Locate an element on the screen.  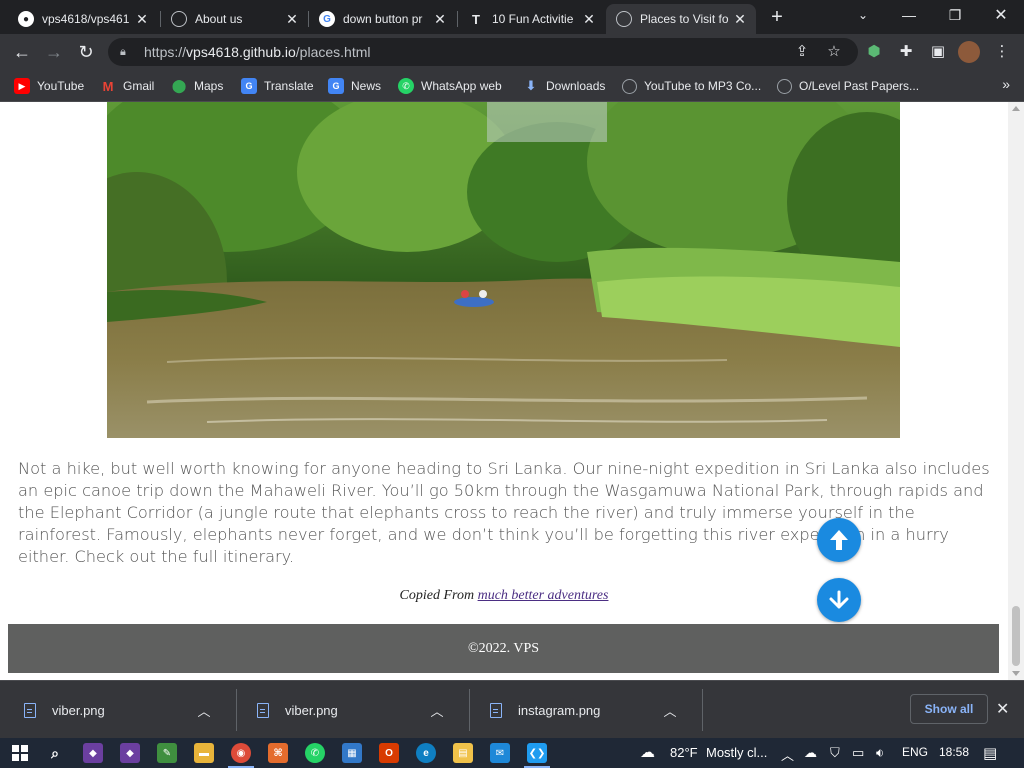
whatsapp-icon: ✆ is located at coordinates (315, 753).